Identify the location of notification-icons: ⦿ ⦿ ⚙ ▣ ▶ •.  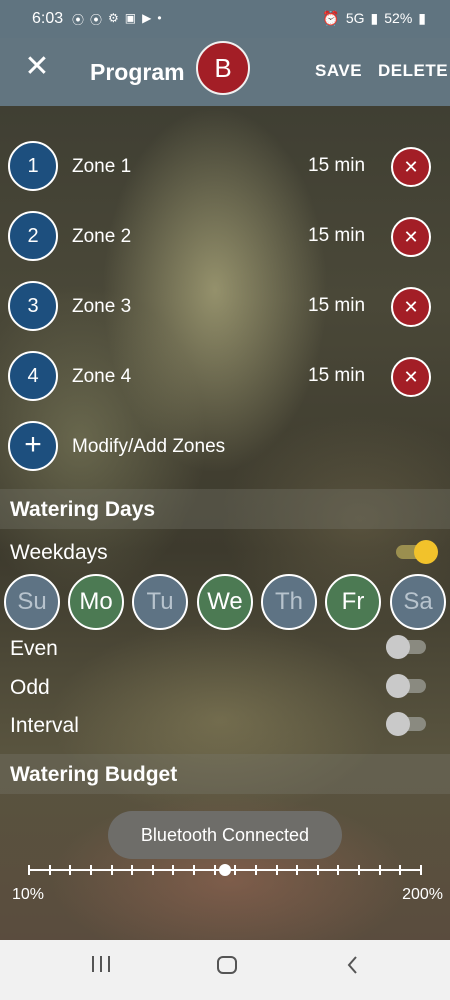
(117, 19).